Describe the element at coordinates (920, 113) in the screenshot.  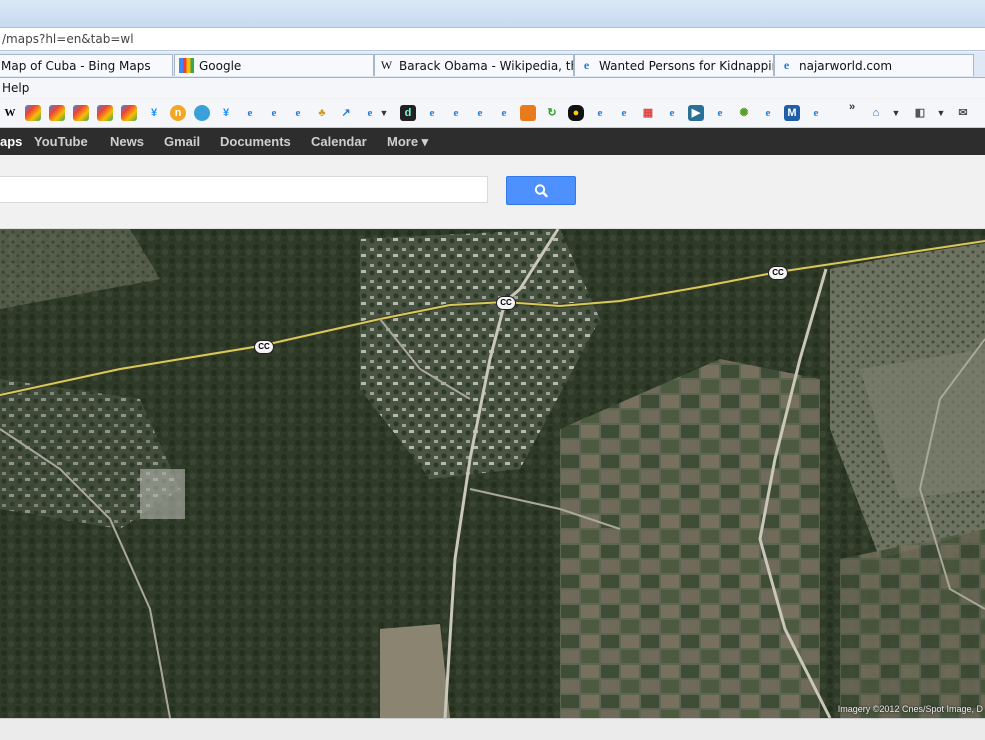
I see `feed-icon: ◧` at that location.